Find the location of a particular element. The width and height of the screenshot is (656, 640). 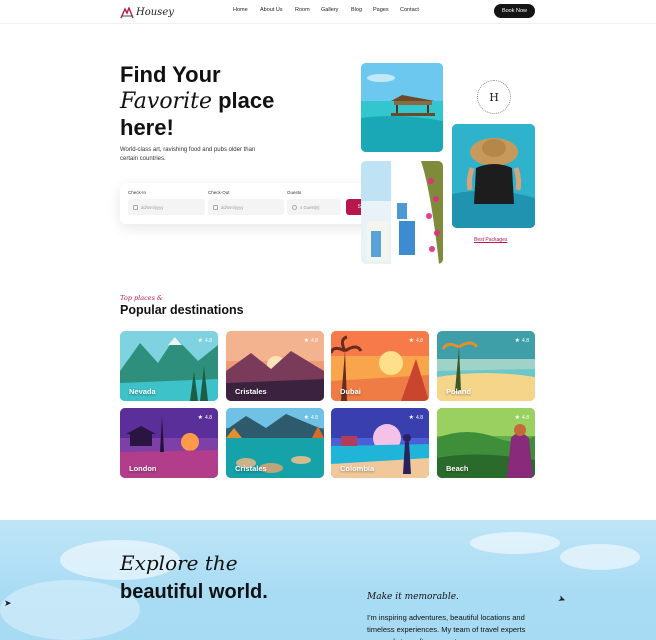

bird-icon: ➤ is located at coordinates (8, 603).